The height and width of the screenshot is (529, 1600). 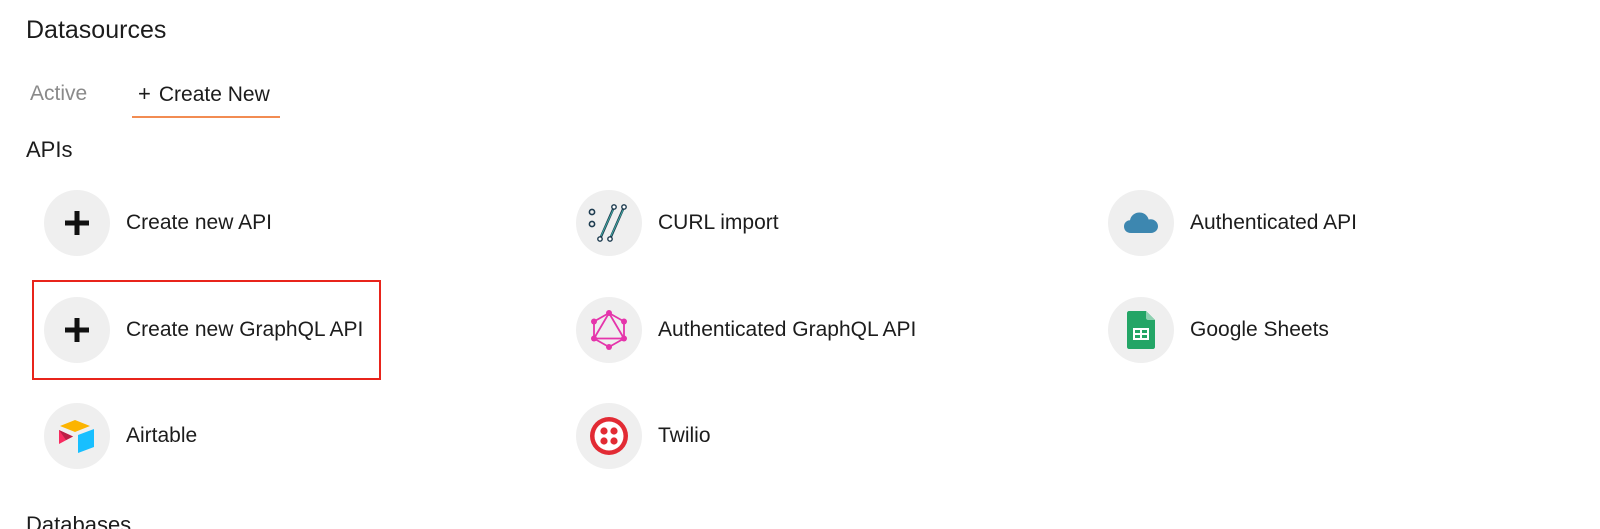 I want to click on section-title-databases: Databases, so click(x=79, y=520).